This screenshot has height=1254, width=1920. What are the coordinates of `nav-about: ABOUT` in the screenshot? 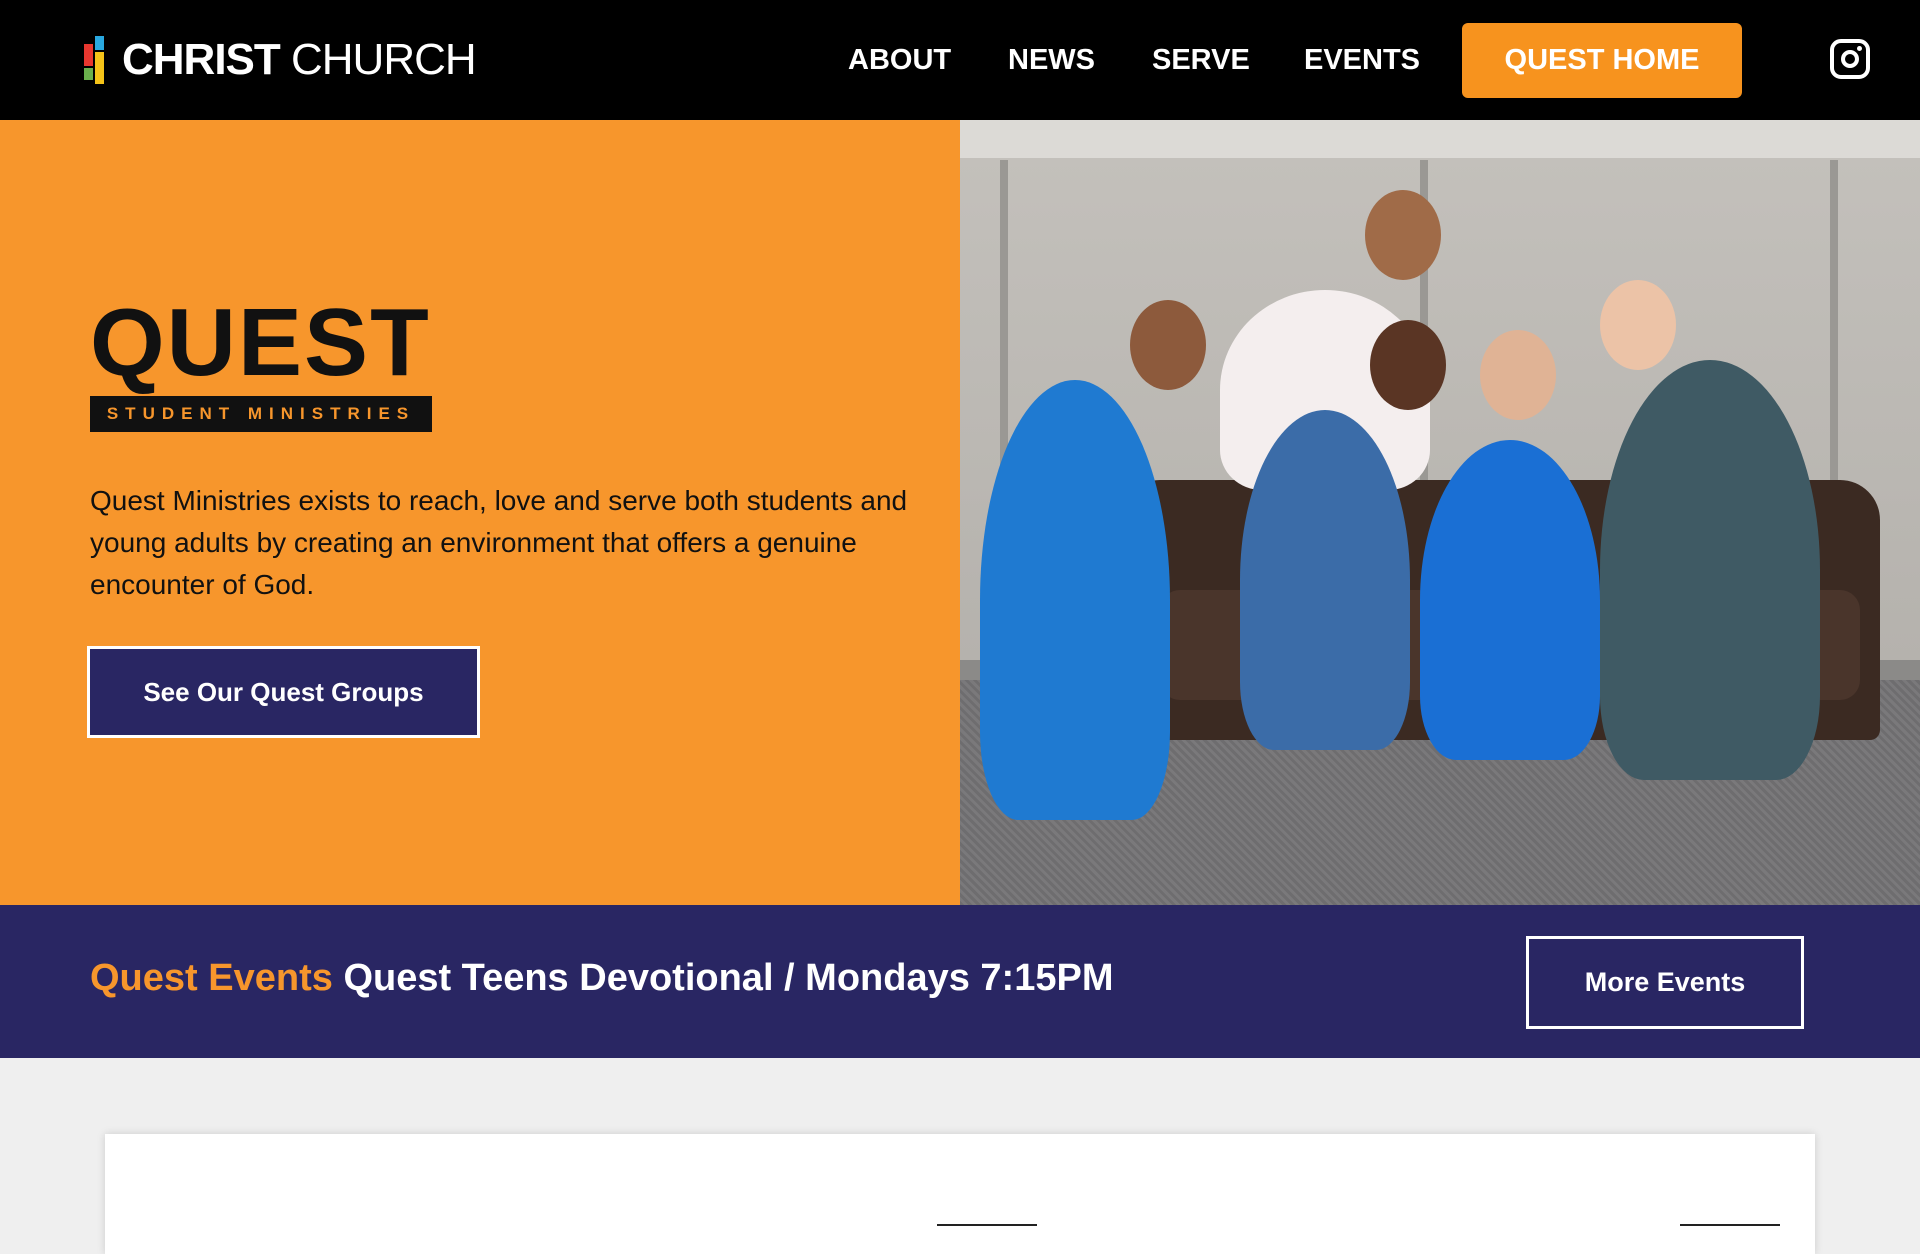 It's located at (899, 60).